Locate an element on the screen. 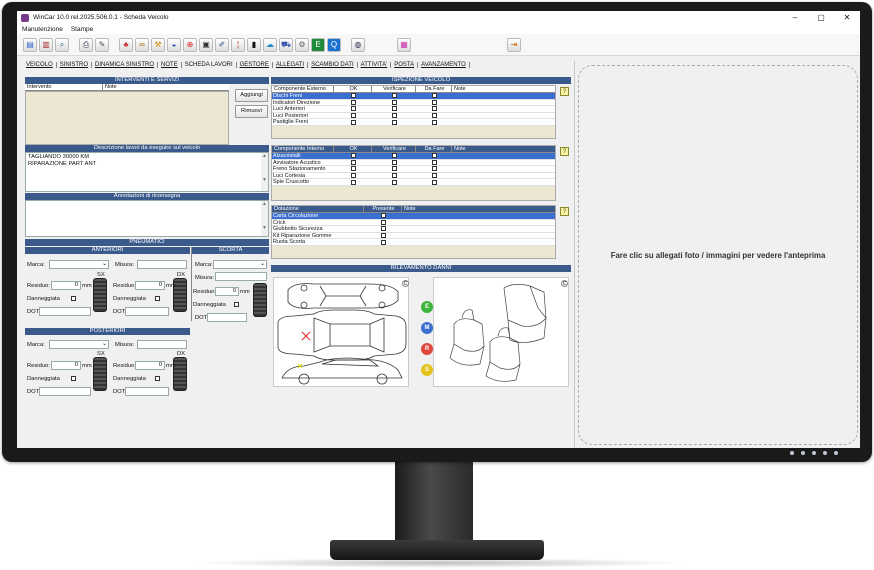  clear-diagram-button: C is located at coordinates (405, 283).